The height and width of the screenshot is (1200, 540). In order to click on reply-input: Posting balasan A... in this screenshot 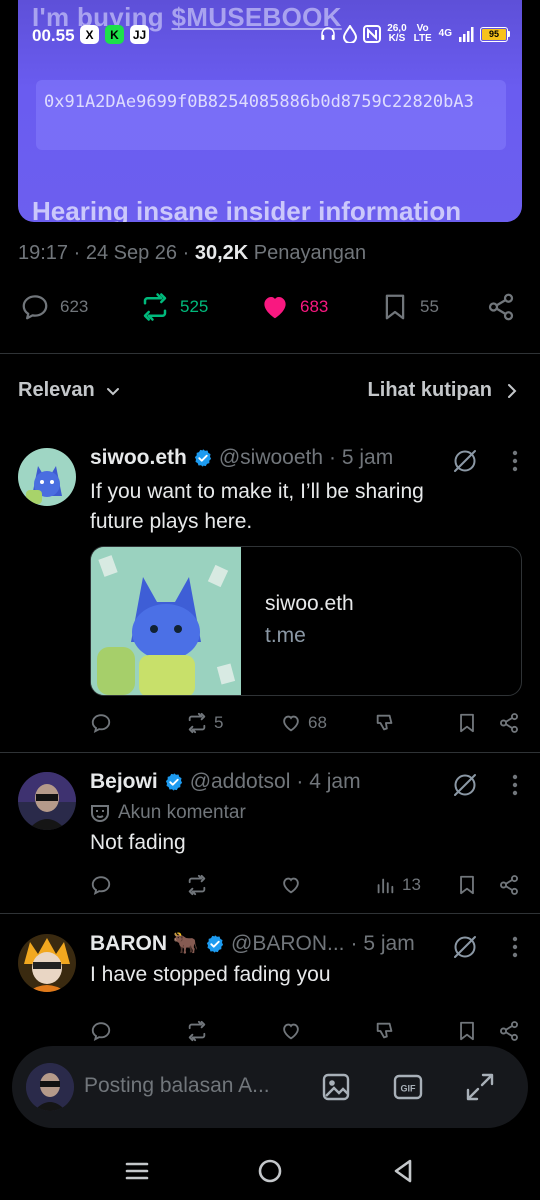, I will do `click(177, 1086)`.